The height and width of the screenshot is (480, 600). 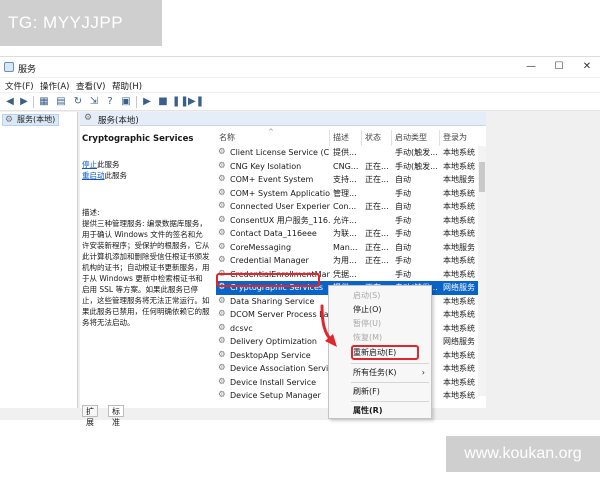 I want to click on table-row: ⚙ ConsentUX 用户服务_116... 允许... 手动 本地系统, so click(x=347, y=221).